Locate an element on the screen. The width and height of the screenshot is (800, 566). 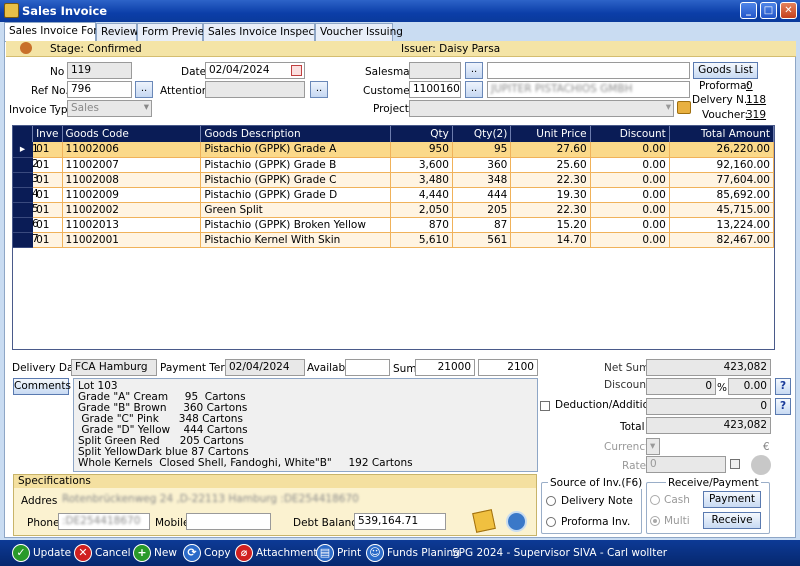
minimize-button: _ is located at coordinates (748, 10).